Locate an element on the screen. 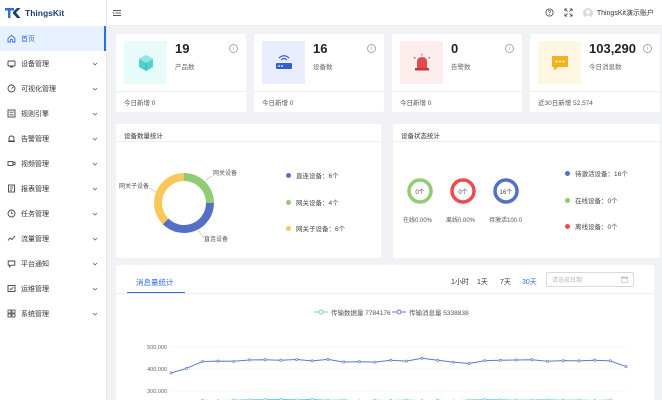  logo: ThingsKit is located at coordinates (53, 13).